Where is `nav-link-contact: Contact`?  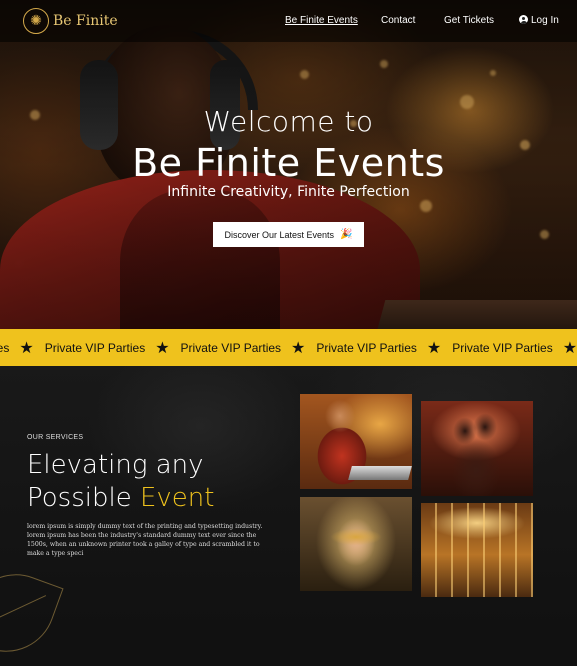
nav-link-contact: Contact is located at coordinates (398, 20).